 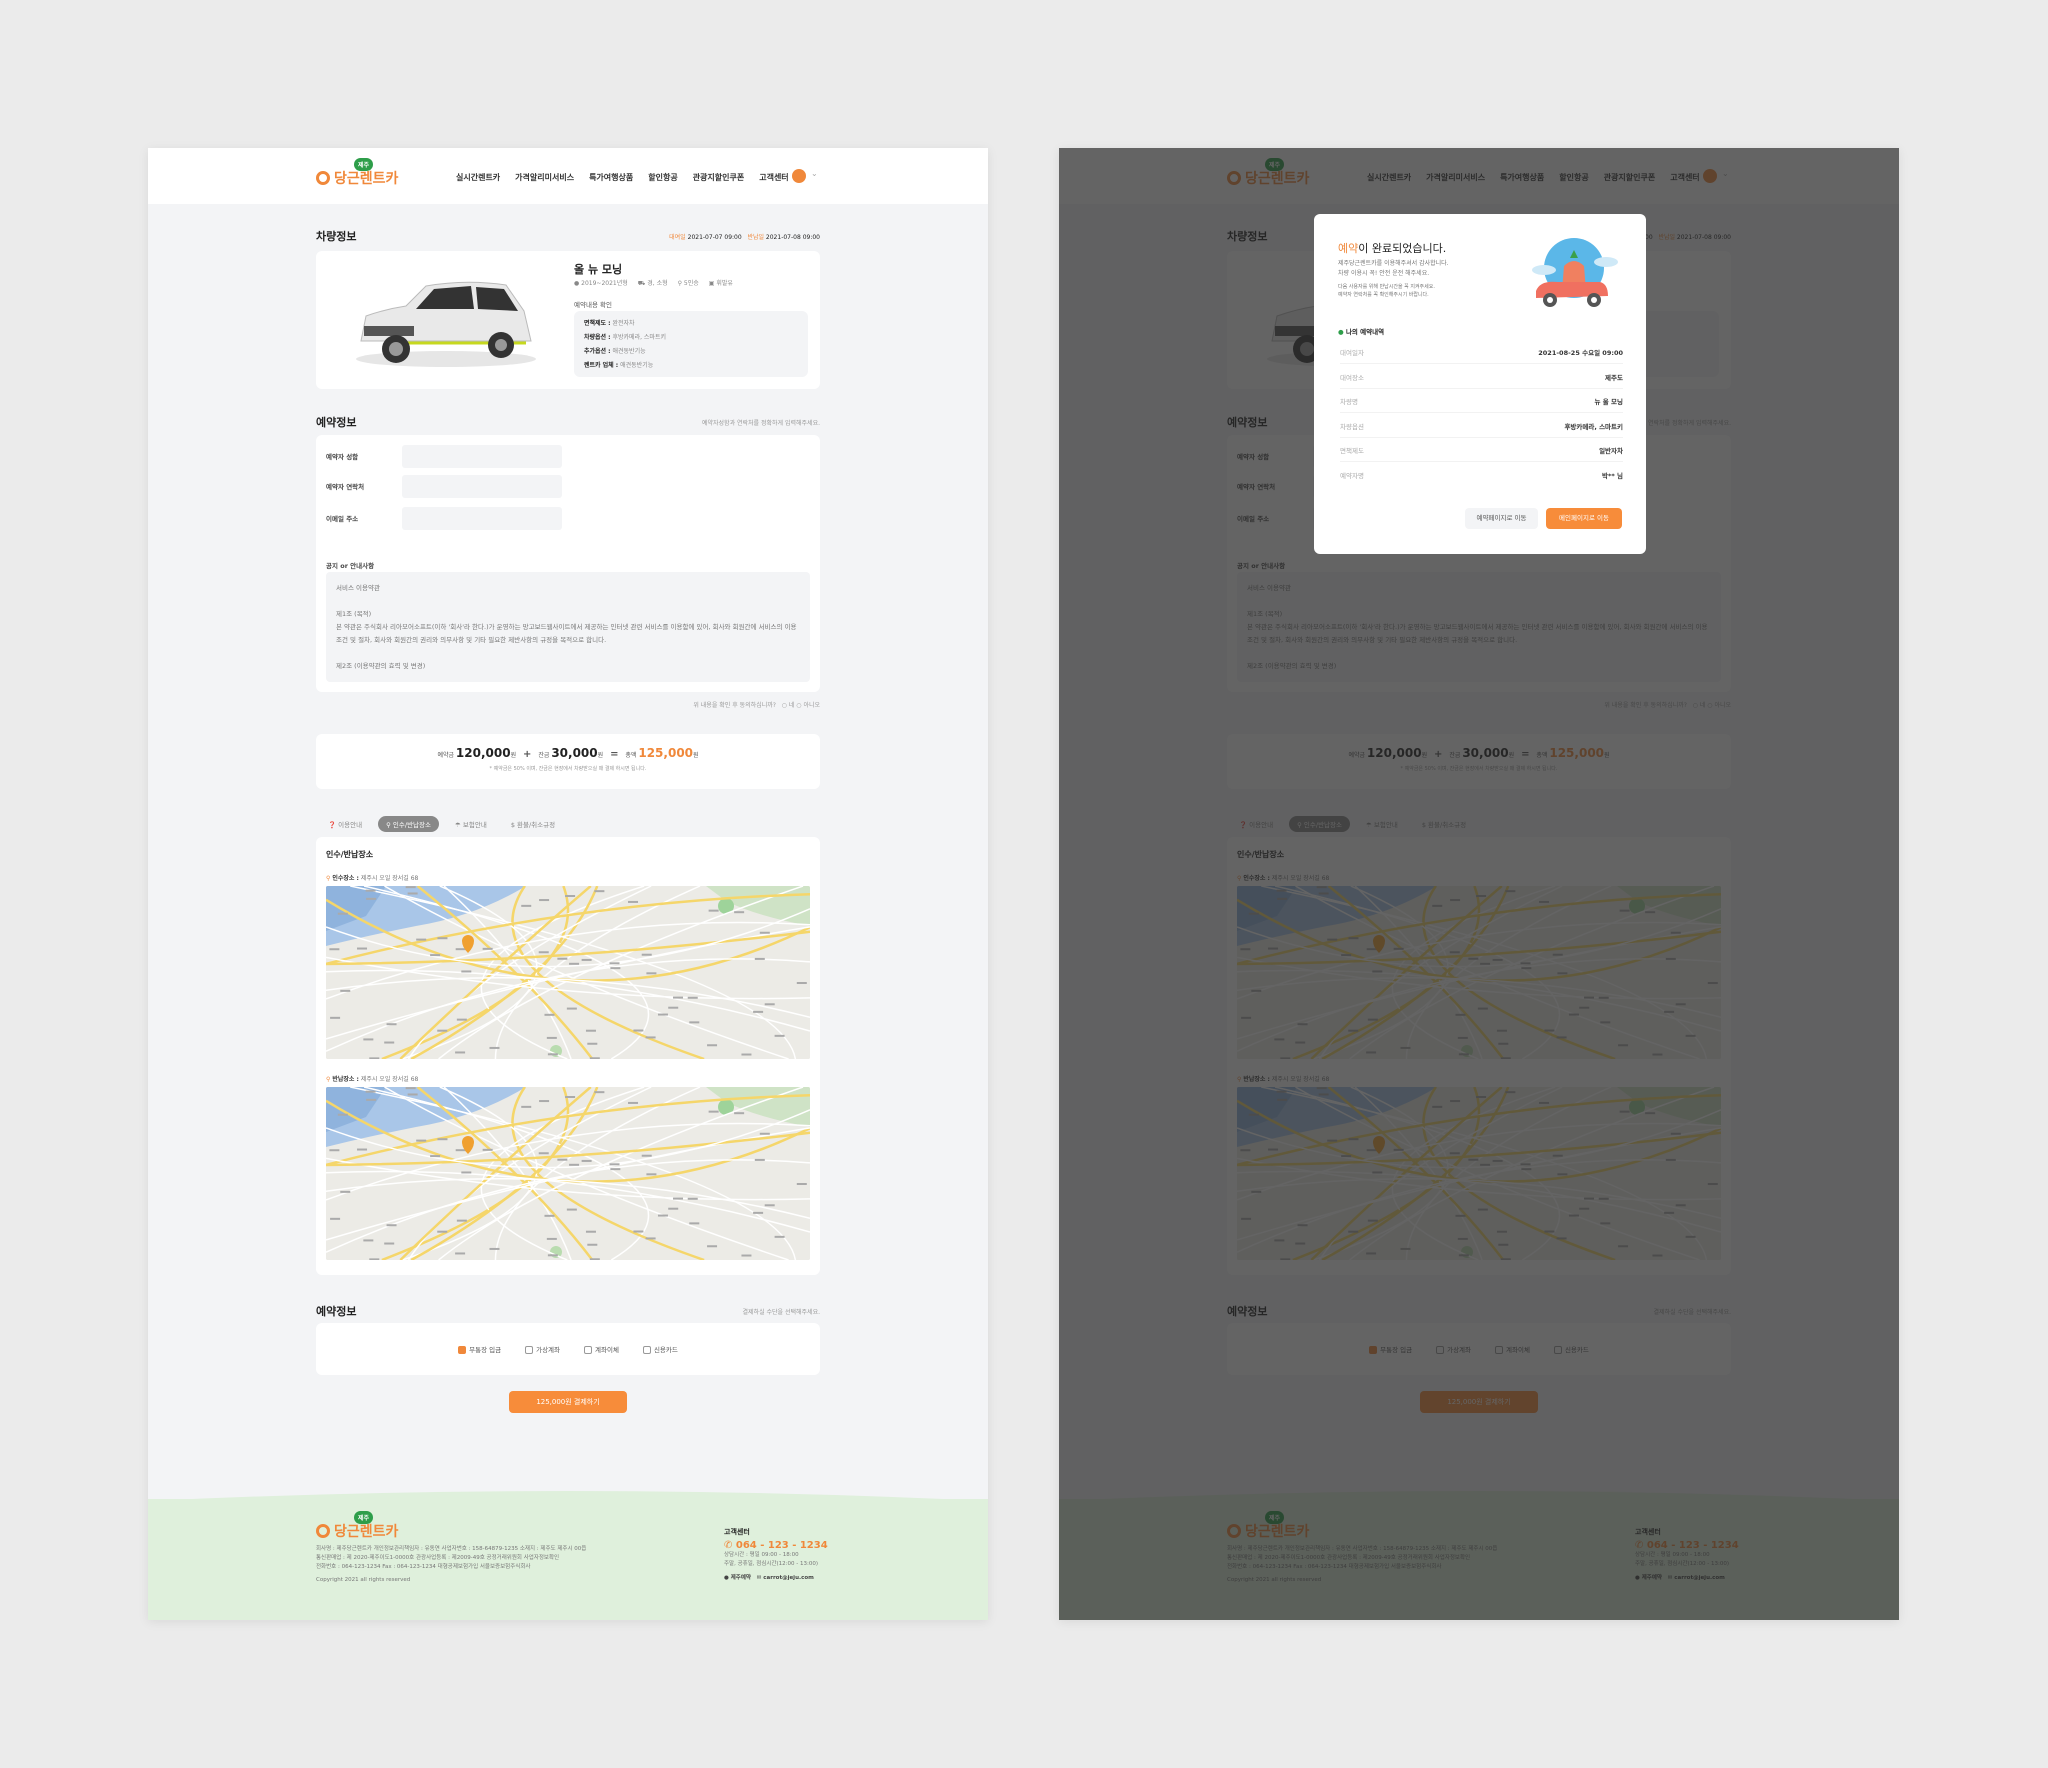 I want to click on reservation-row: 면책제도 일반자차, so click(x=1481, y=454).